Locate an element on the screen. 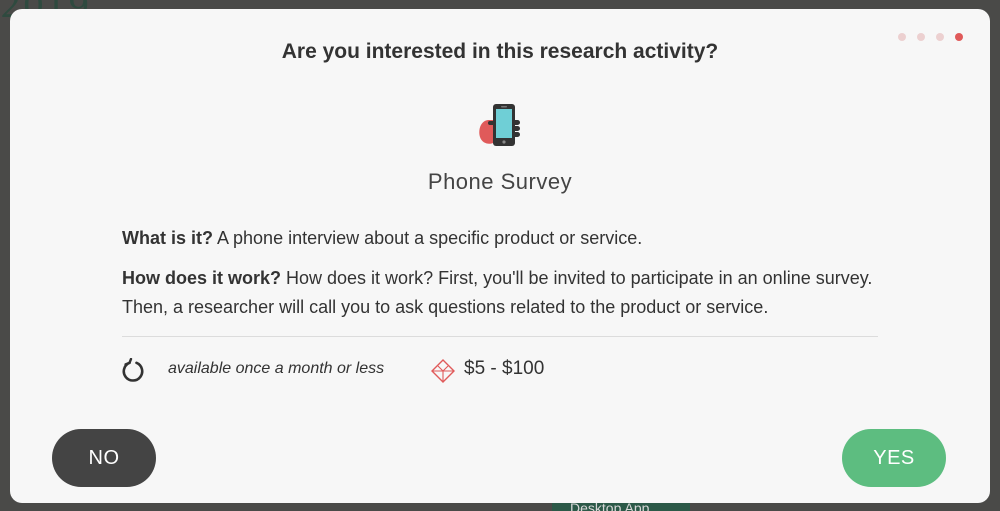 The height and width of the screenshot is (511, 1000). how-does-it-work-label: How does it work? is located at coordinates (202, 278).